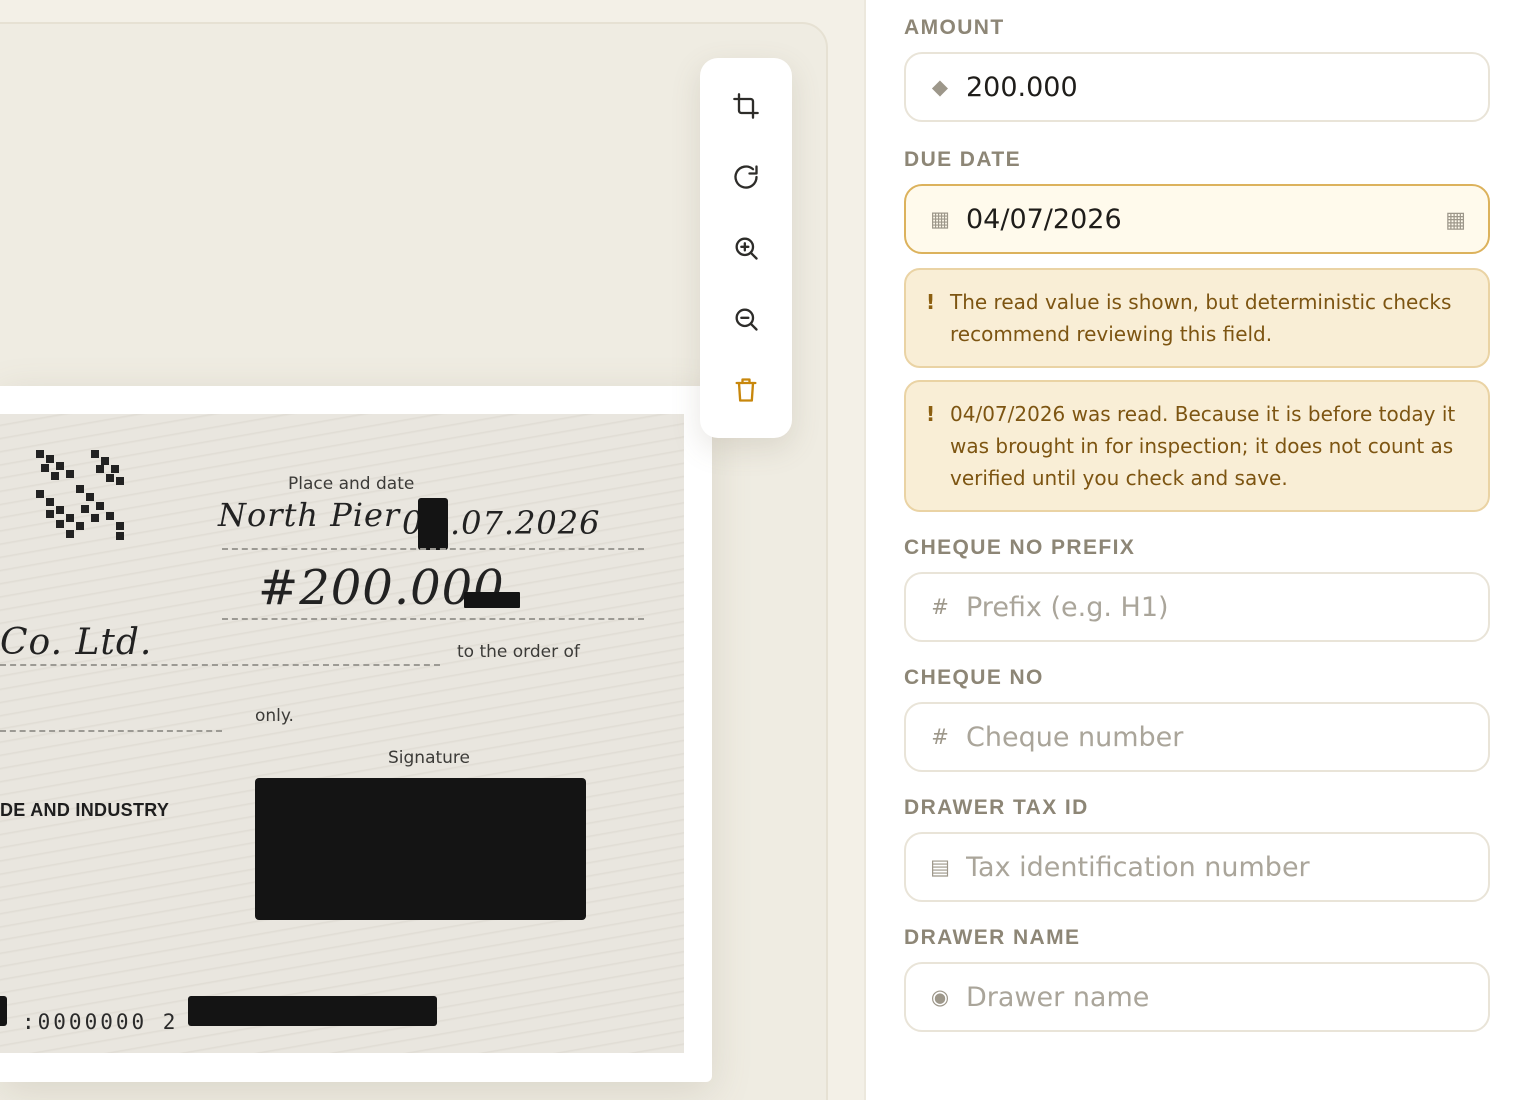  I want to click on delete-button, so click(746, 390).